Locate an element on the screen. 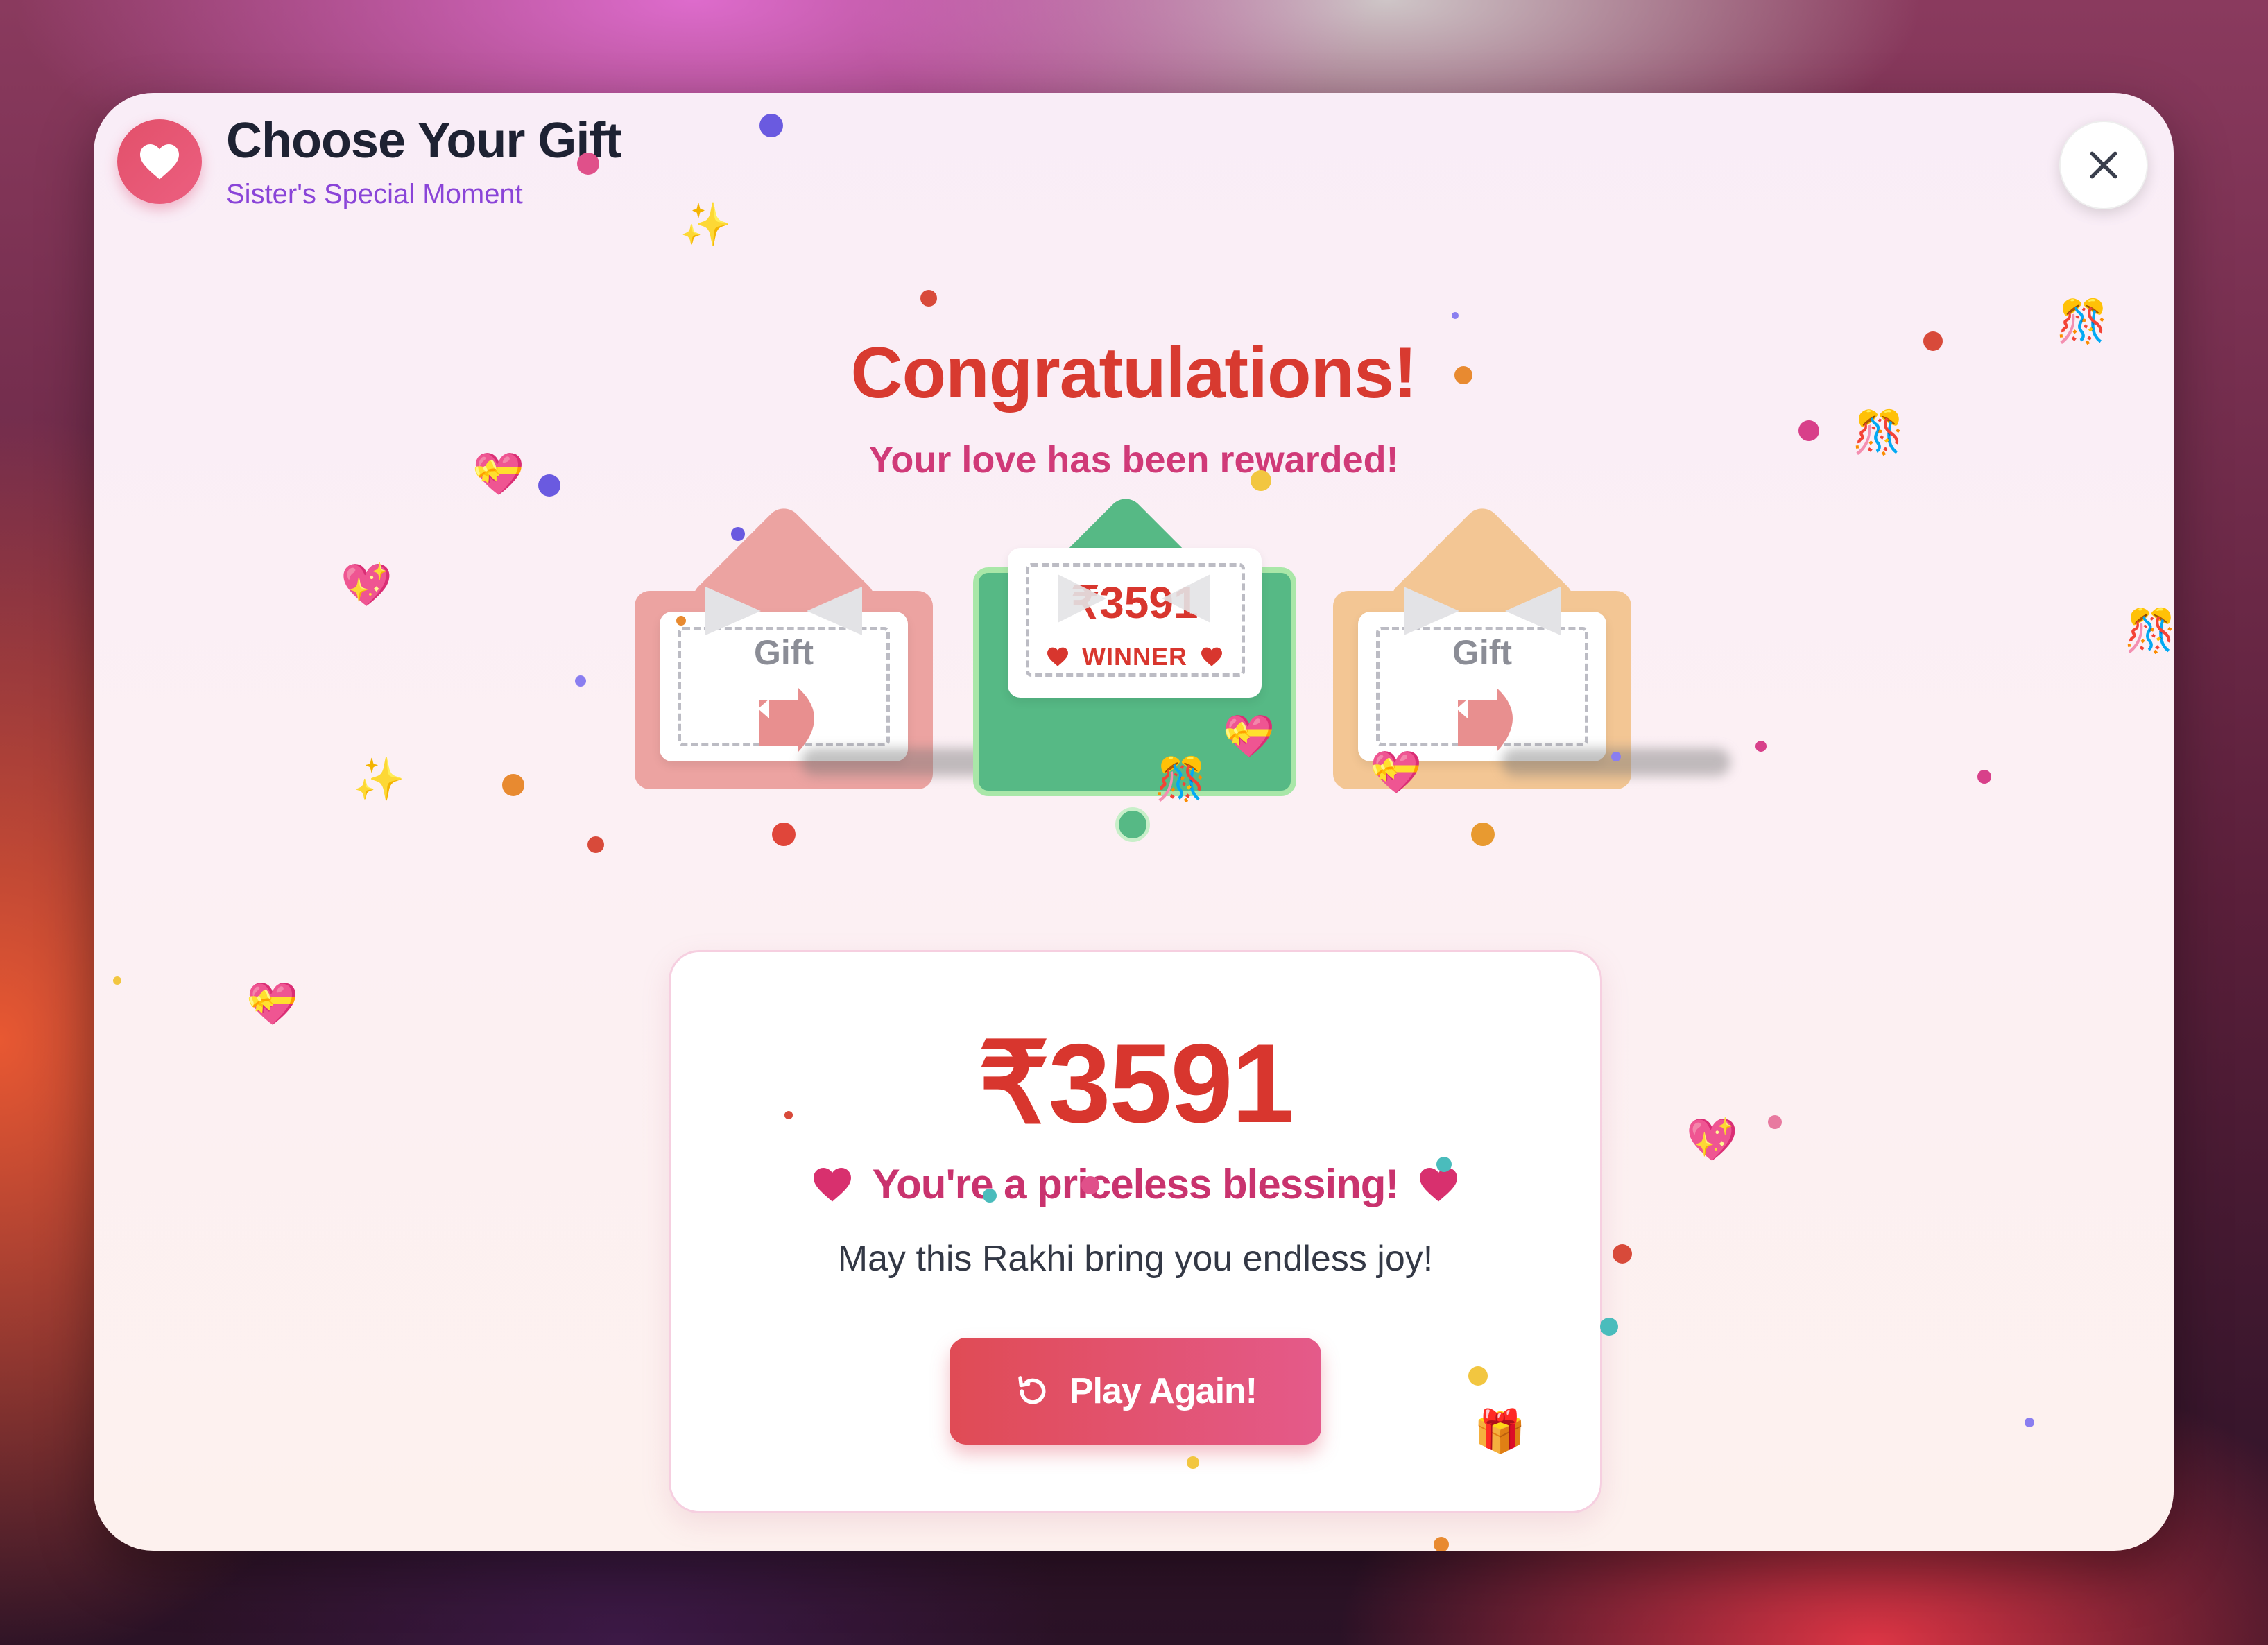  close-icon is located at coordinates (2104, 165).